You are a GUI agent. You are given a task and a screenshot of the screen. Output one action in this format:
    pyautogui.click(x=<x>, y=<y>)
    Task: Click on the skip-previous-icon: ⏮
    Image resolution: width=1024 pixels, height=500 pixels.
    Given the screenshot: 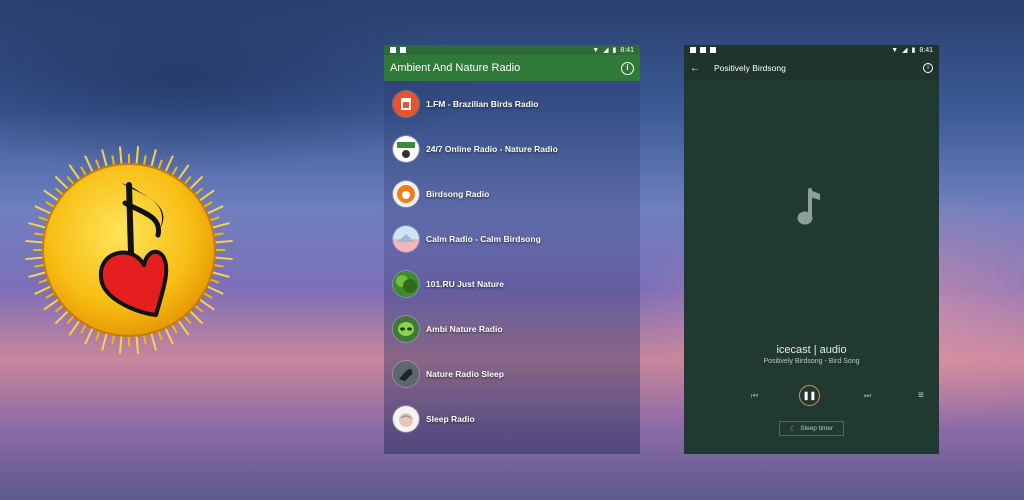 What is the action you would take?
    pyautogui.click(x=754, y=396)
    